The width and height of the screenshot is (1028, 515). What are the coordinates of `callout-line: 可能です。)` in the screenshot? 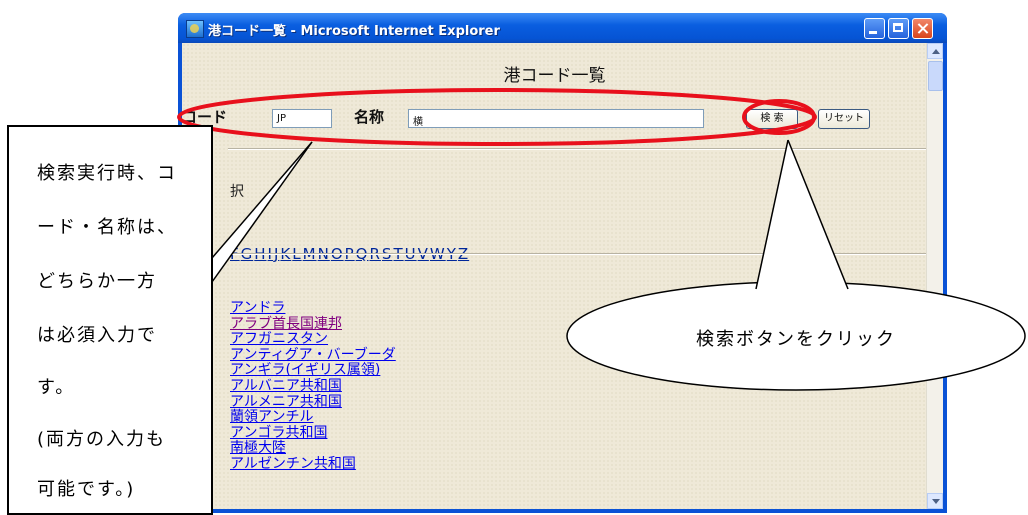 It's located at (86, 489).